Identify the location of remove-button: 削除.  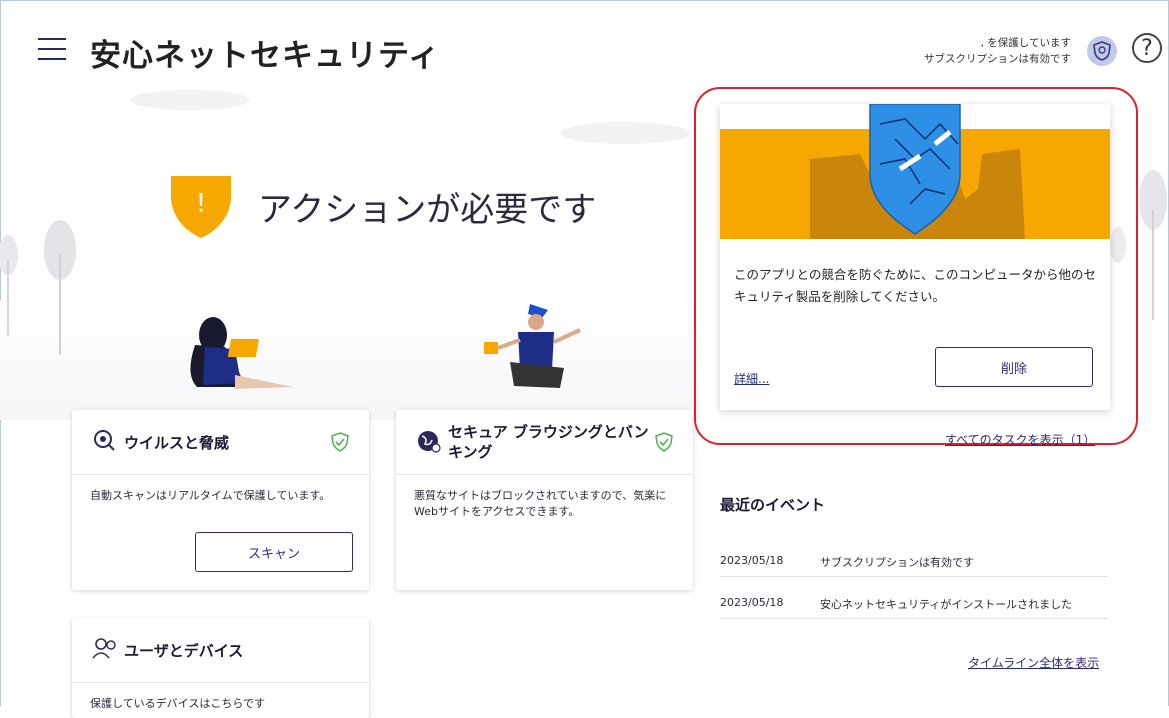
(1014, 367).